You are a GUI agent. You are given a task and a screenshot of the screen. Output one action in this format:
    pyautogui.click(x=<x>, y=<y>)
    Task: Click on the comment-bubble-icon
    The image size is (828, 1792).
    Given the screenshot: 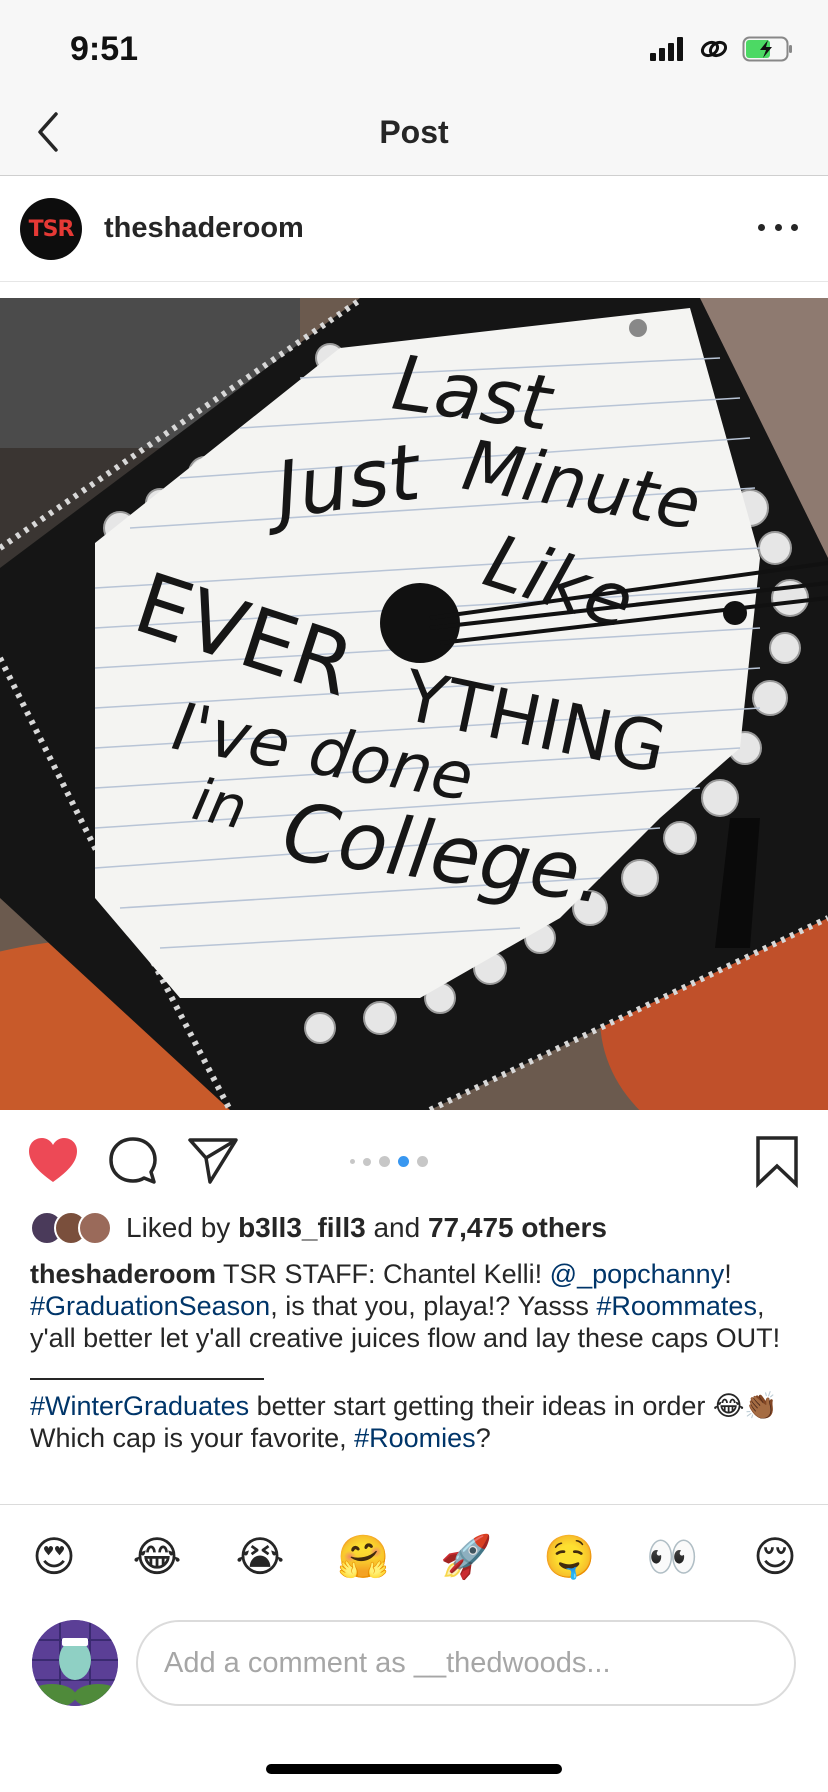 What is the action you would take?
    pyautogui.click(x=133, y=1160)
    